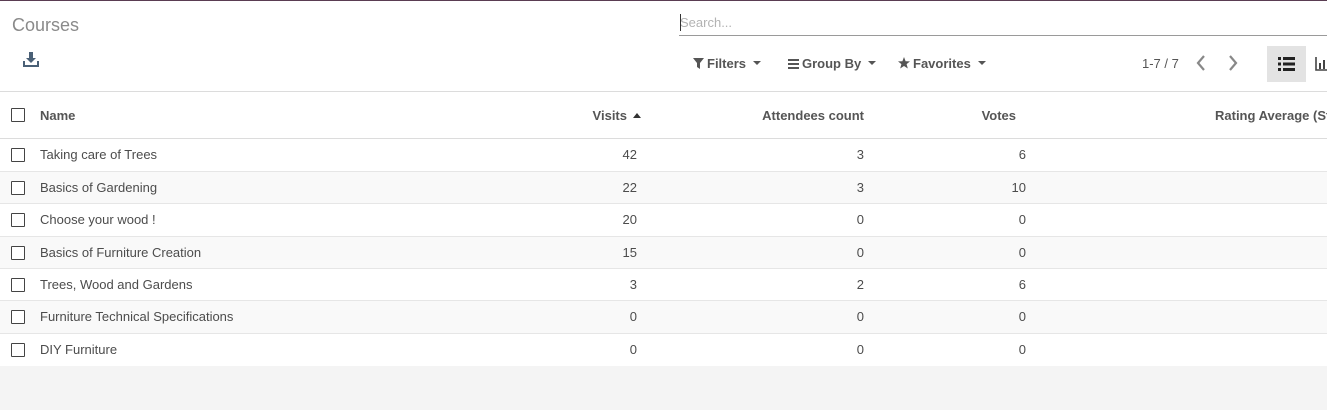 This screenshot has width=1327, height=410. What do you see at coordinates (629, 187) in the screenshot?
I see `cell-visits: 22` at bounding box center [629, 187].